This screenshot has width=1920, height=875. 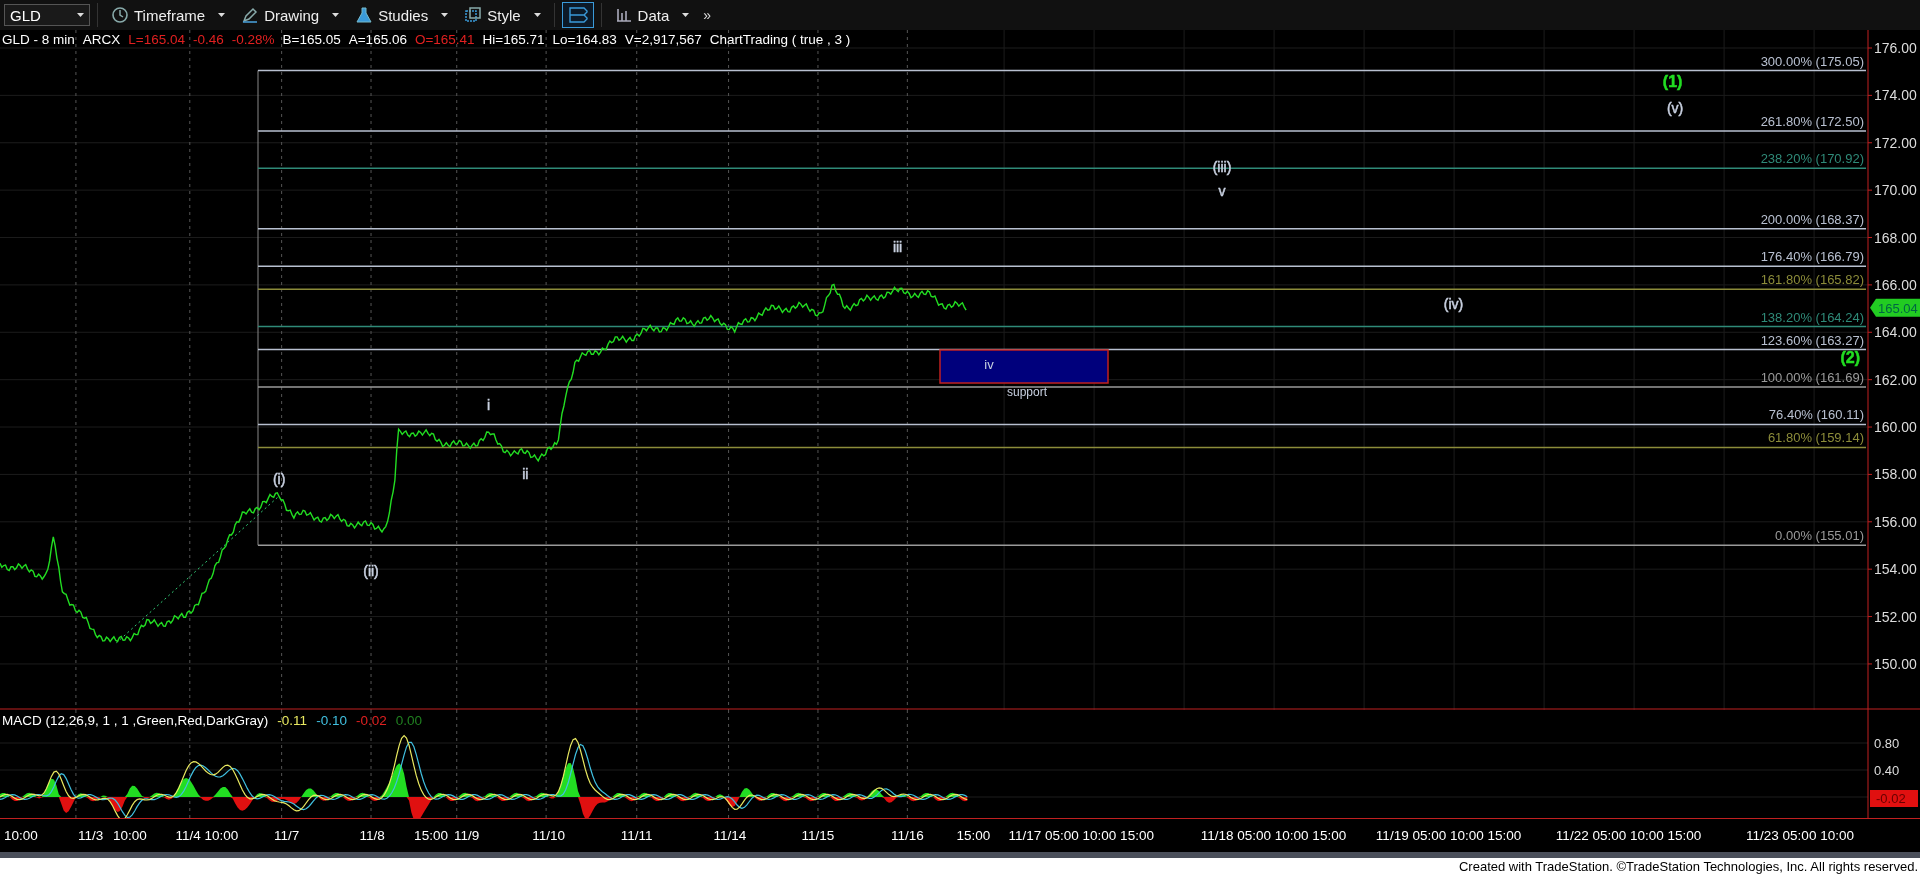 I want to click on layout-toggle-button, so click(x=577, y=15).